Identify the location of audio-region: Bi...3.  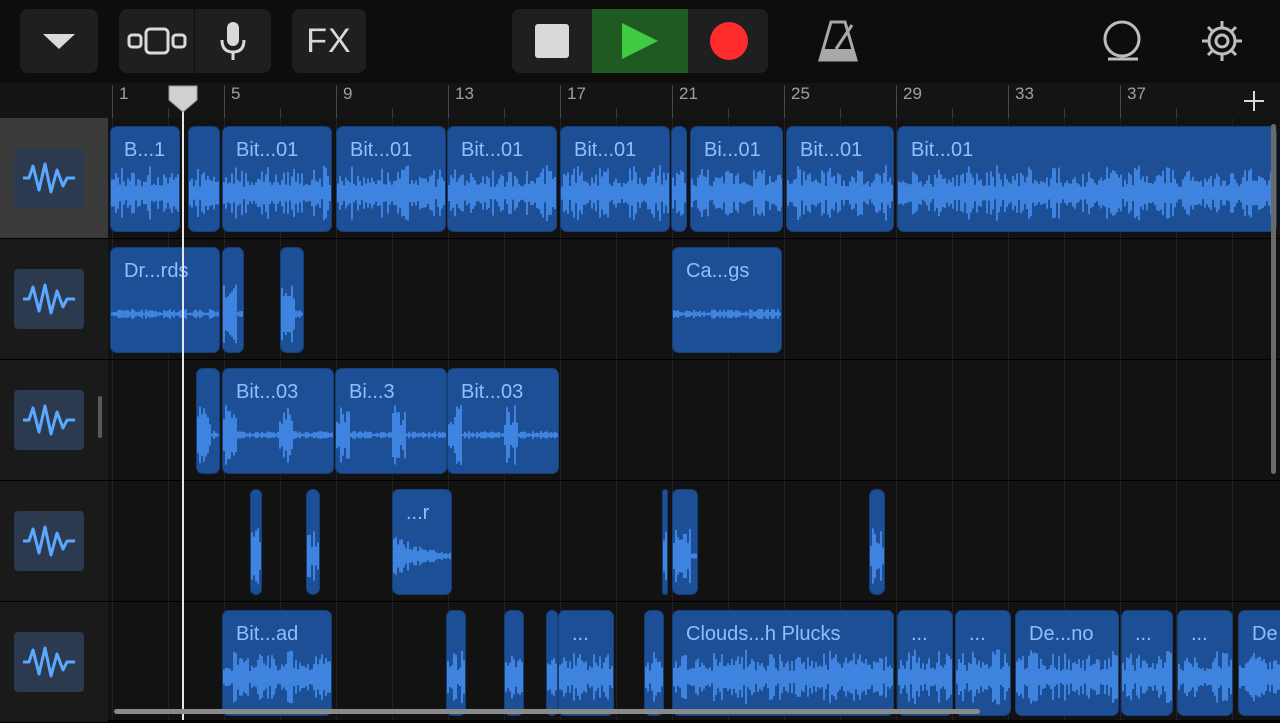
(391, 421).